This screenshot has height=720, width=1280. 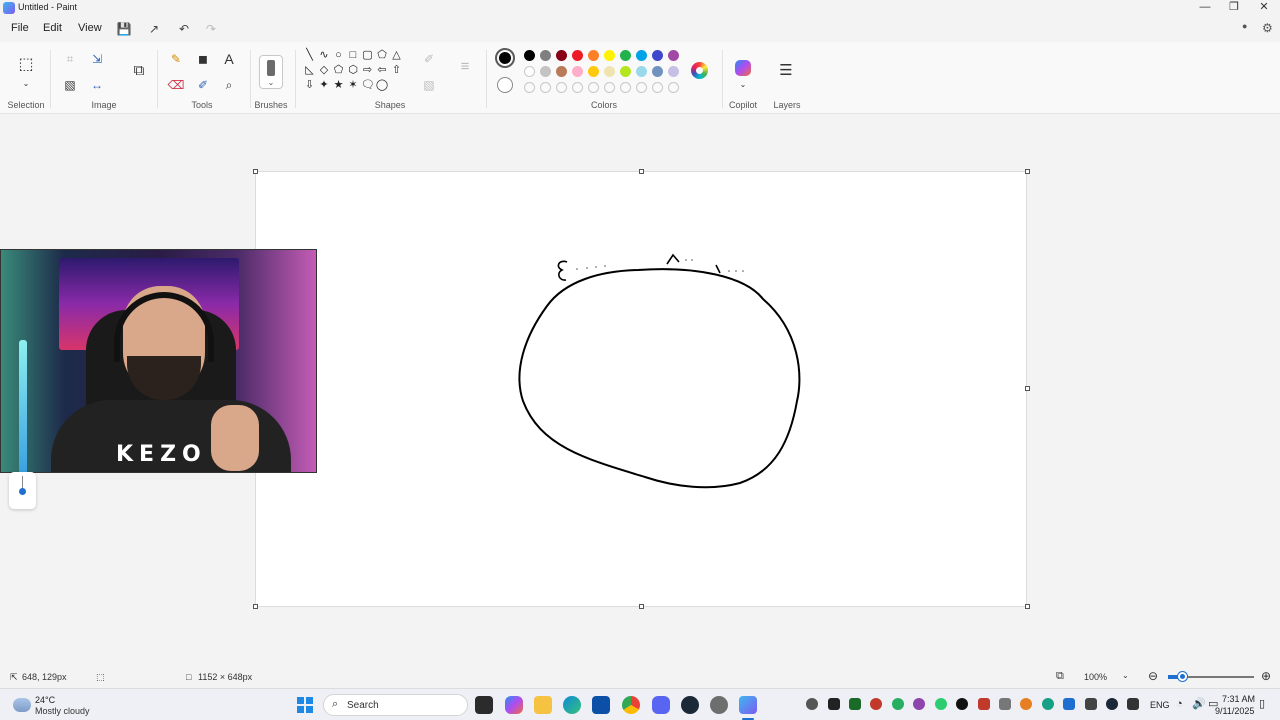 What do you see at coordinates (338, 70) in the screenshot?
I see `shape-option-icon: ⬠` at bounding box center [338, 70].